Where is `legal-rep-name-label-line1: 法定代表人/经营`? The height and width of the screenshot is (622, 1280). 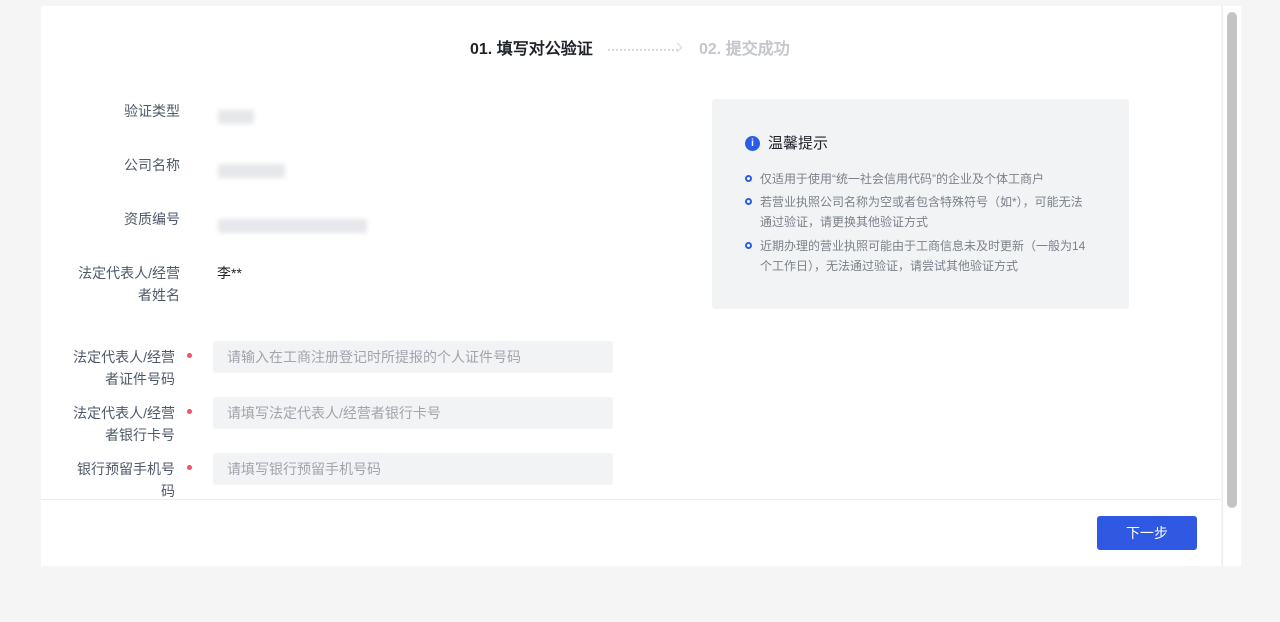
legal-rep-name-label-line1: 法定代表人/经营 is located at coordinates (129, 273).